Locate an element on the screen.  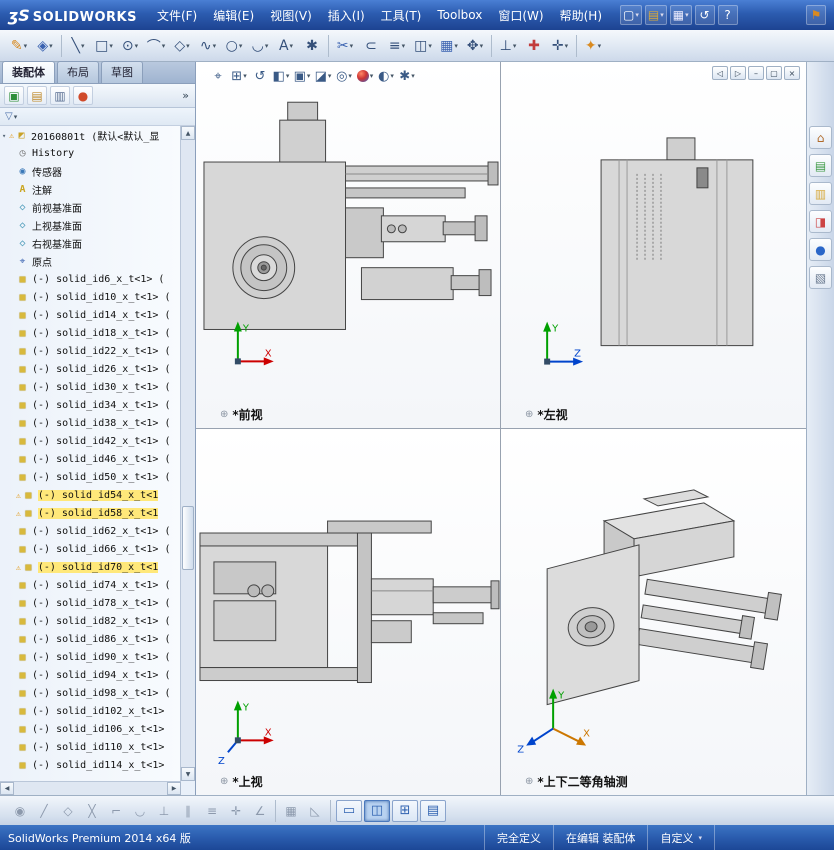
expand-icon is located at coordinates (5, 135).